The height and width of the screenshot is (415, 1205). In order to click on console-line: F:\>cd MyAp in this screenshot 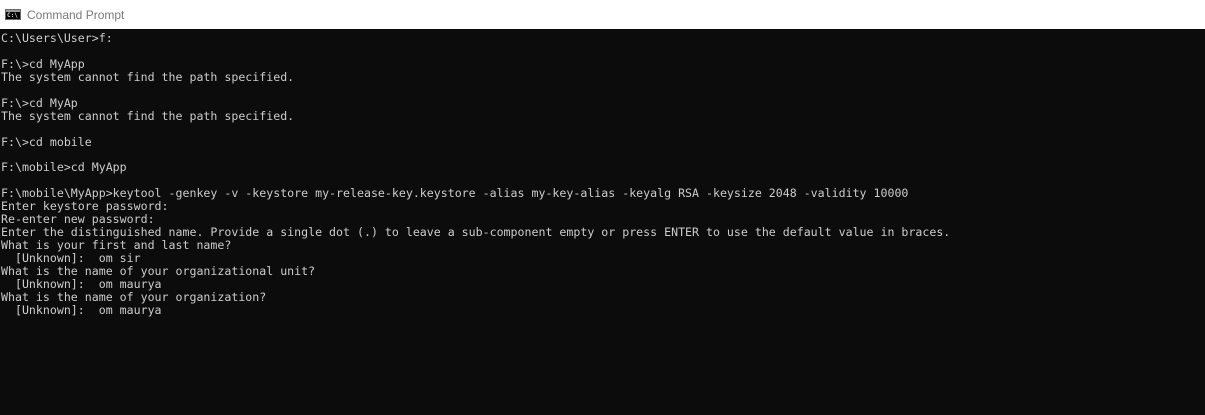, I will do `click(39, 103)`.